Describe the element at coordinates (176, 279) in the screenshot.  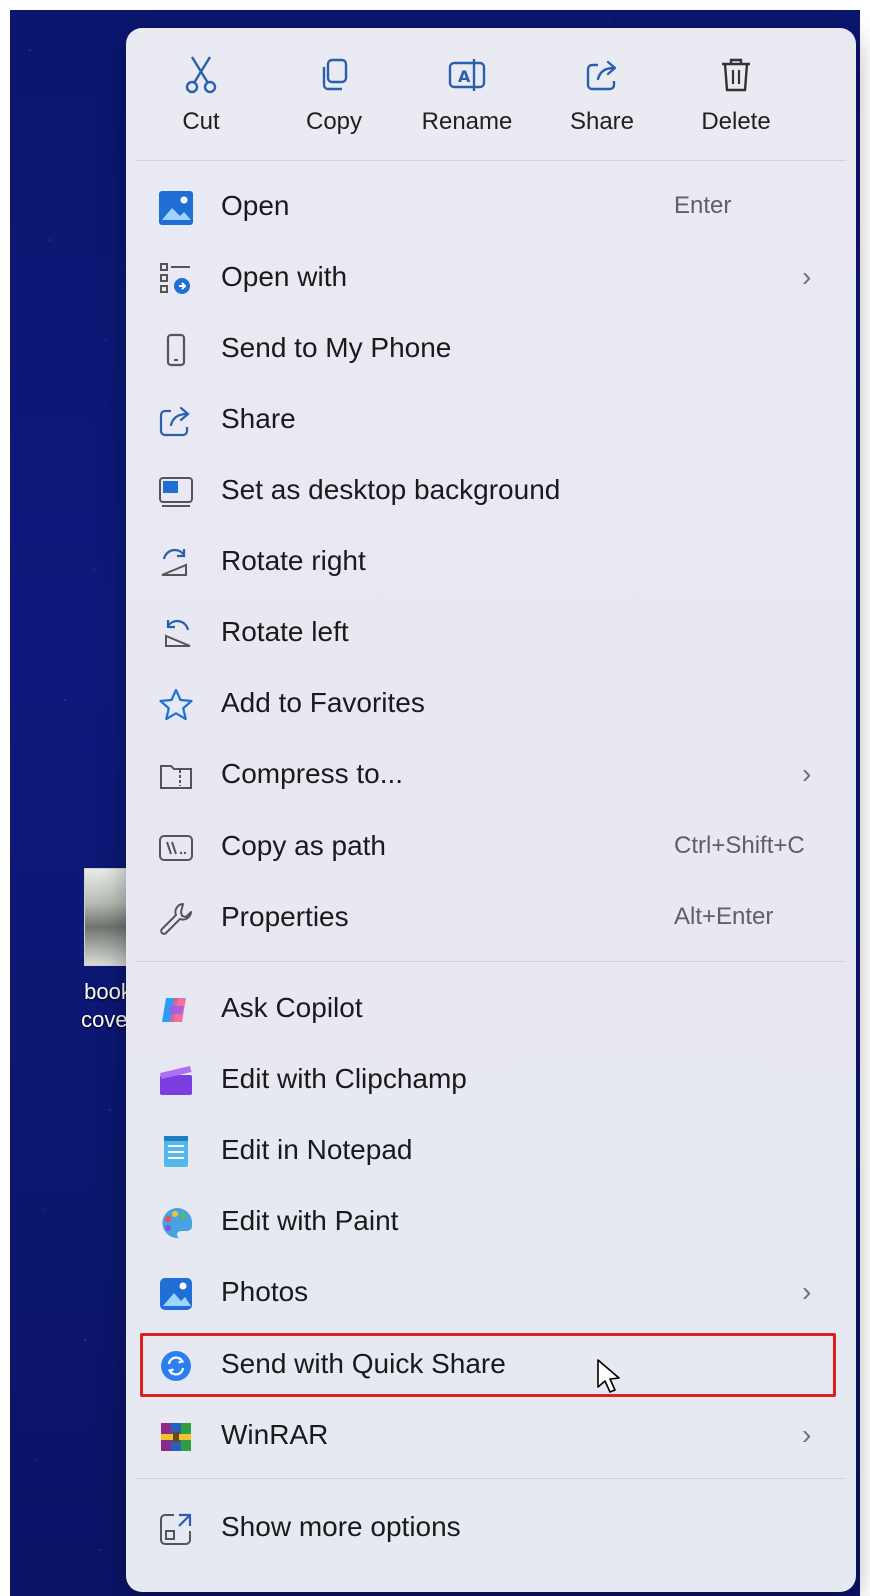
I see `open-with-icon` at that location.